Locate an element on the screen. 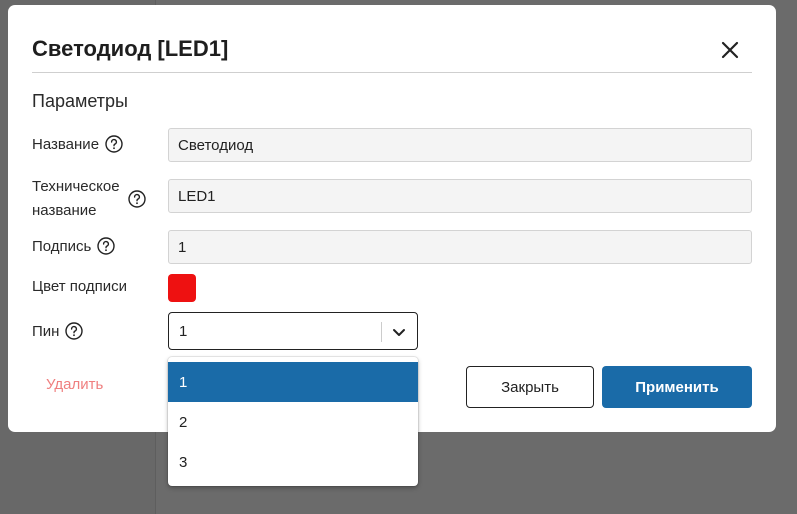 This screenshot has height=514, width=797. caption-label: Подпись is located at coordinates (74, 246).